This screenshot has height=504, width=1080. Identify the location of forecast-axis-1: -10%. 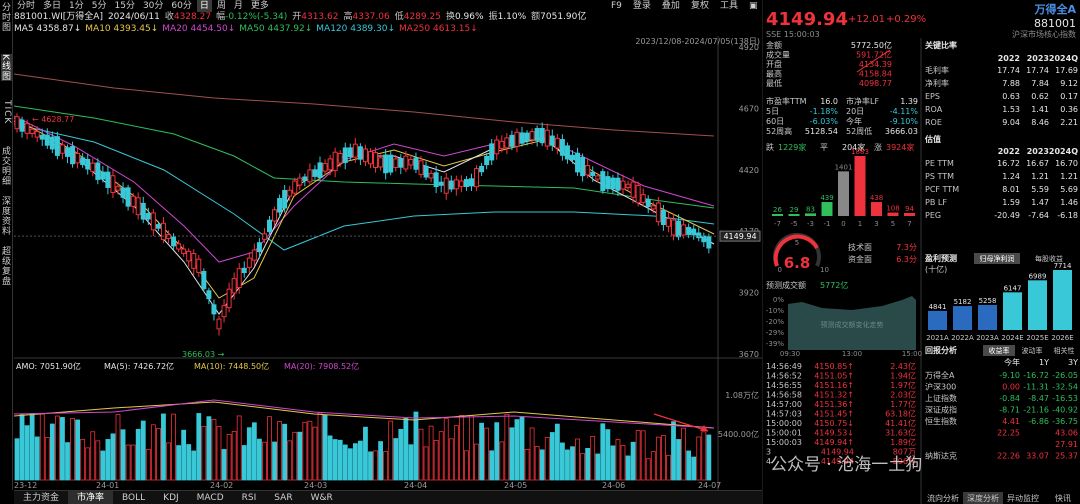
(775, 311).